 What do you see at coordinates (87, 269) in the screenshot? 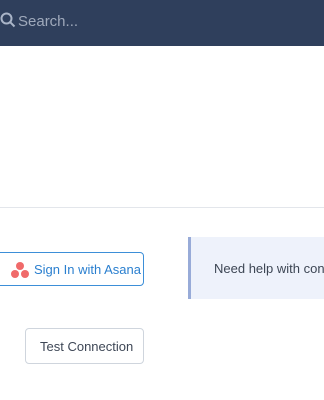
I see `sign-in-button-label: Sign In with Asana` at bounding box center [87, 269].